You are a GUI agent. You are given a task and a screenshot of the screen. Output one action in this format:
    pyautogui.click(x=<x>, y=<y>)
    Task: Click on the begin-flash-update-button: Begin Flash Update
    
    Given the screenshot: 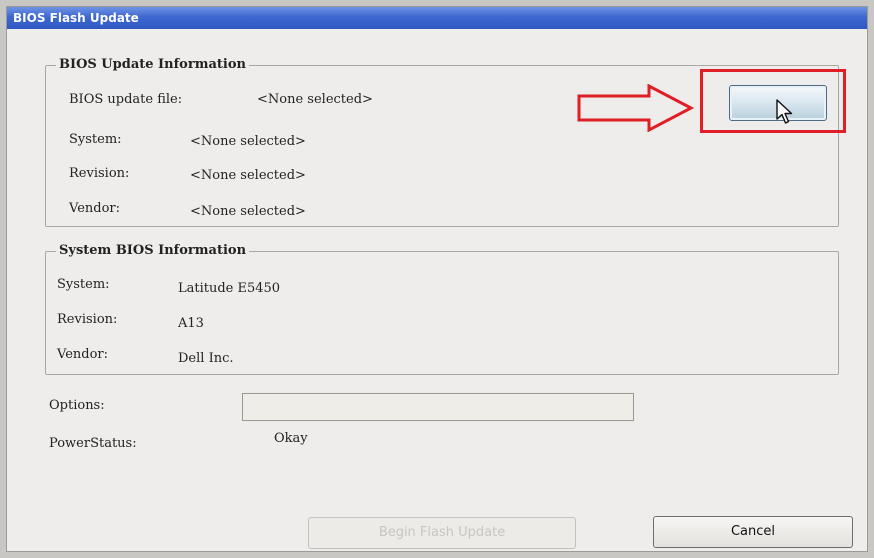 What is the action you would take?
    pyautogui.click(x=442, y=533)
    